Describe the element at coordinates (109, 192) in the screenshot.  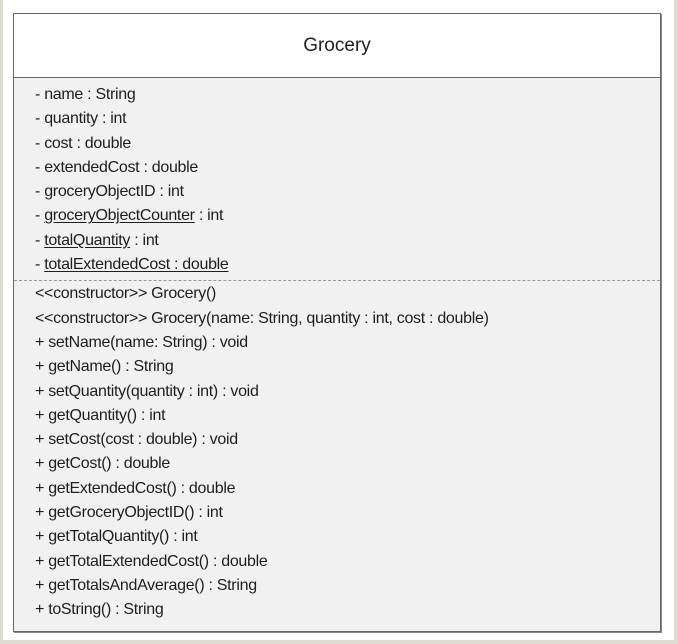
I see `attribute-row: - groceryObjectID : int` at that location.